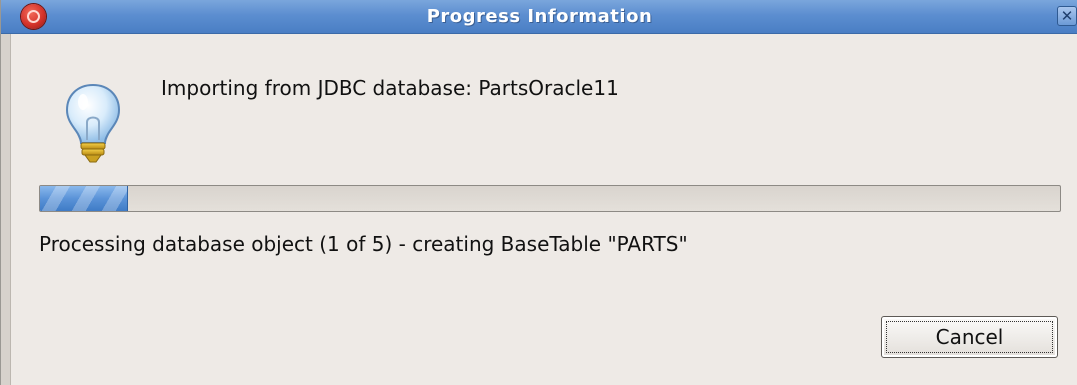 Image resolution: width=1077 pixels, height=385 pixels. What do you see at coordinates (84, 198) in the screenshot?
I see `progress-bar-fill` at bounding box center [84, 198].